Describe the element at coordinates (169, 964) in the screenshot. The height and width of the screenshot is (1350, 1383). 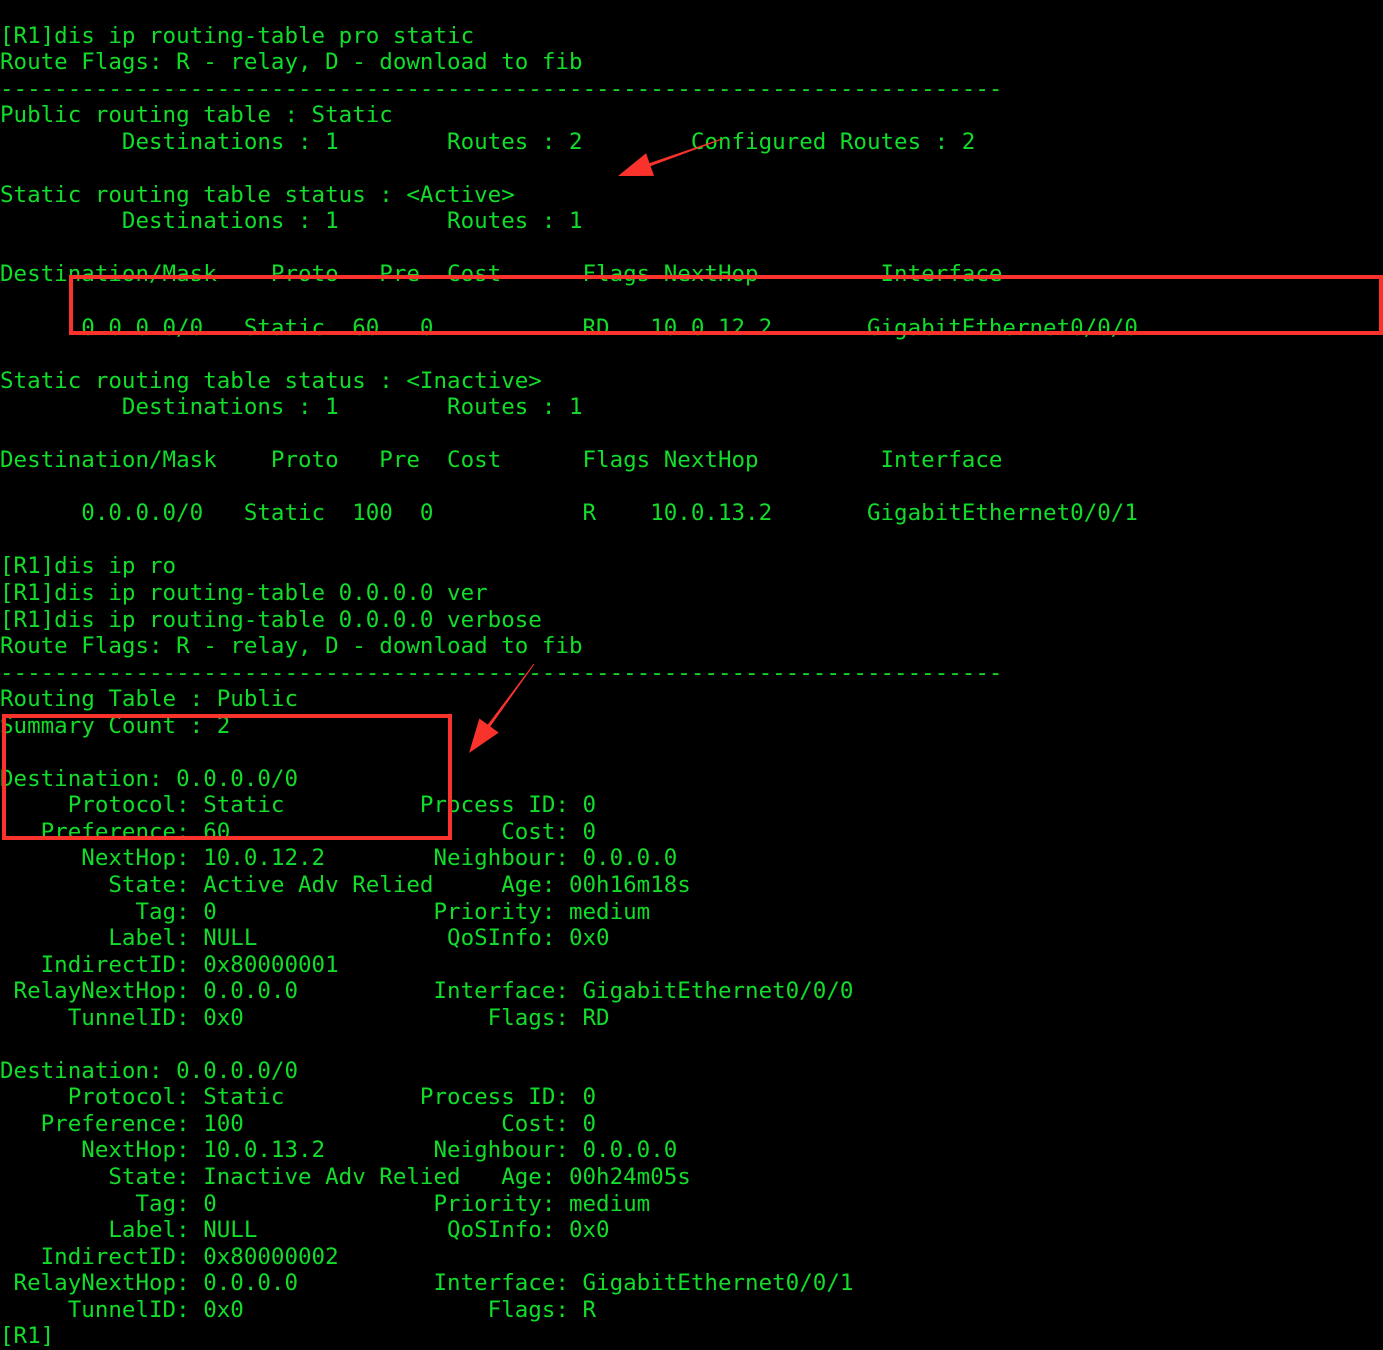
I see `terminal-line: IndirectID: 0x80000001` at that location.